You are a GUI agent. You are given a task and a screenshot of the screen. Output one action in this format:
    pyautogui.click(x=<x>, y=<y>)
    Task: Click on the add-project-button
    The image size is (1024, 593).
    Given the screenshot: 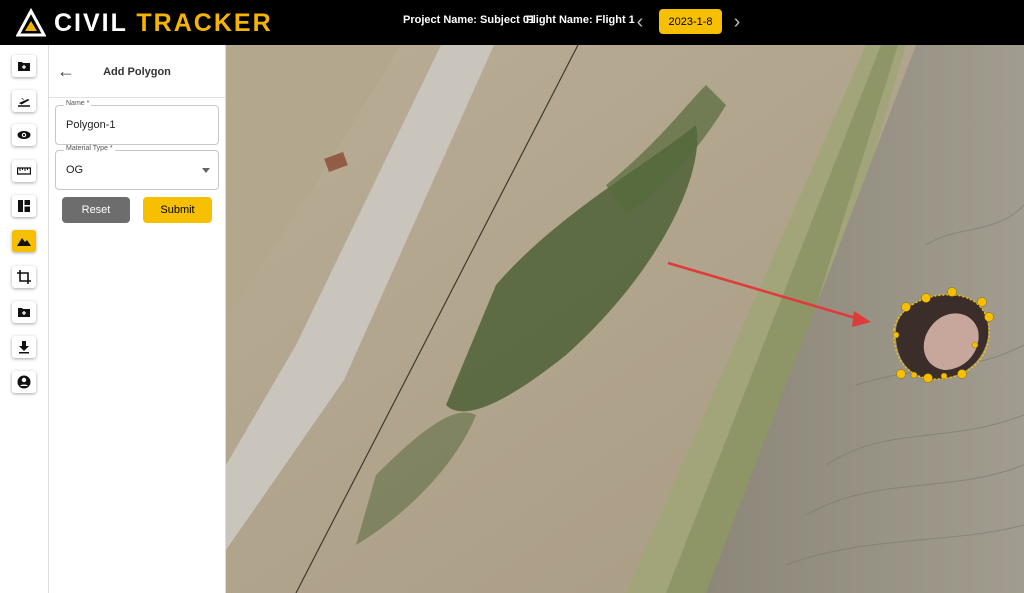 What is the action you would take?
    pyautogui.click(x=24, y=66)
    